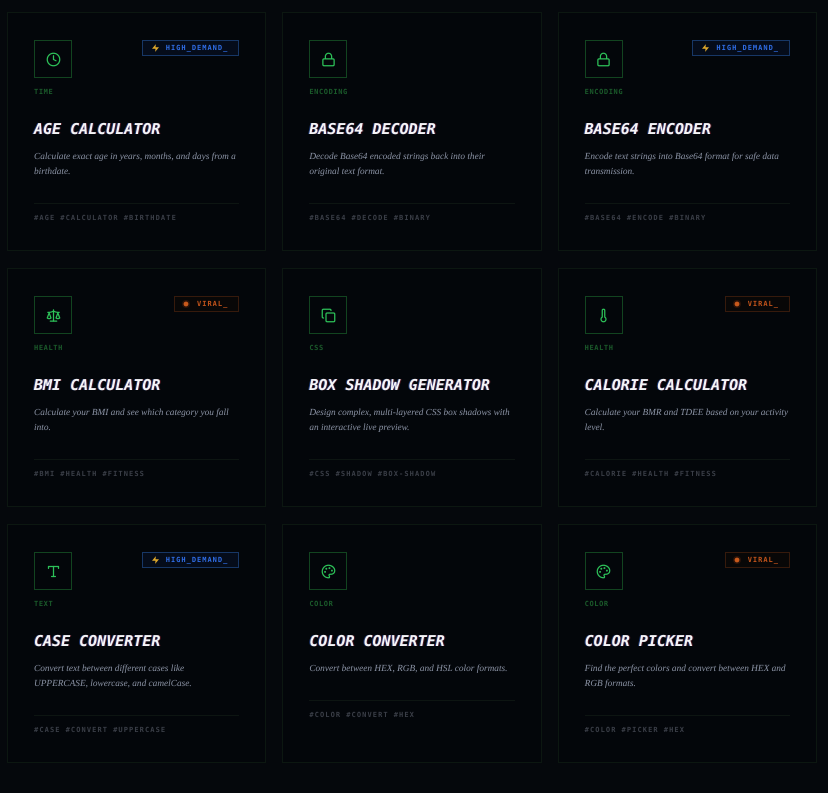 The width and height of the screenshot is (828, 793). I want to click on card-description: Calculate exact age in years, months, and days from a birthdate., so click(135, 165).